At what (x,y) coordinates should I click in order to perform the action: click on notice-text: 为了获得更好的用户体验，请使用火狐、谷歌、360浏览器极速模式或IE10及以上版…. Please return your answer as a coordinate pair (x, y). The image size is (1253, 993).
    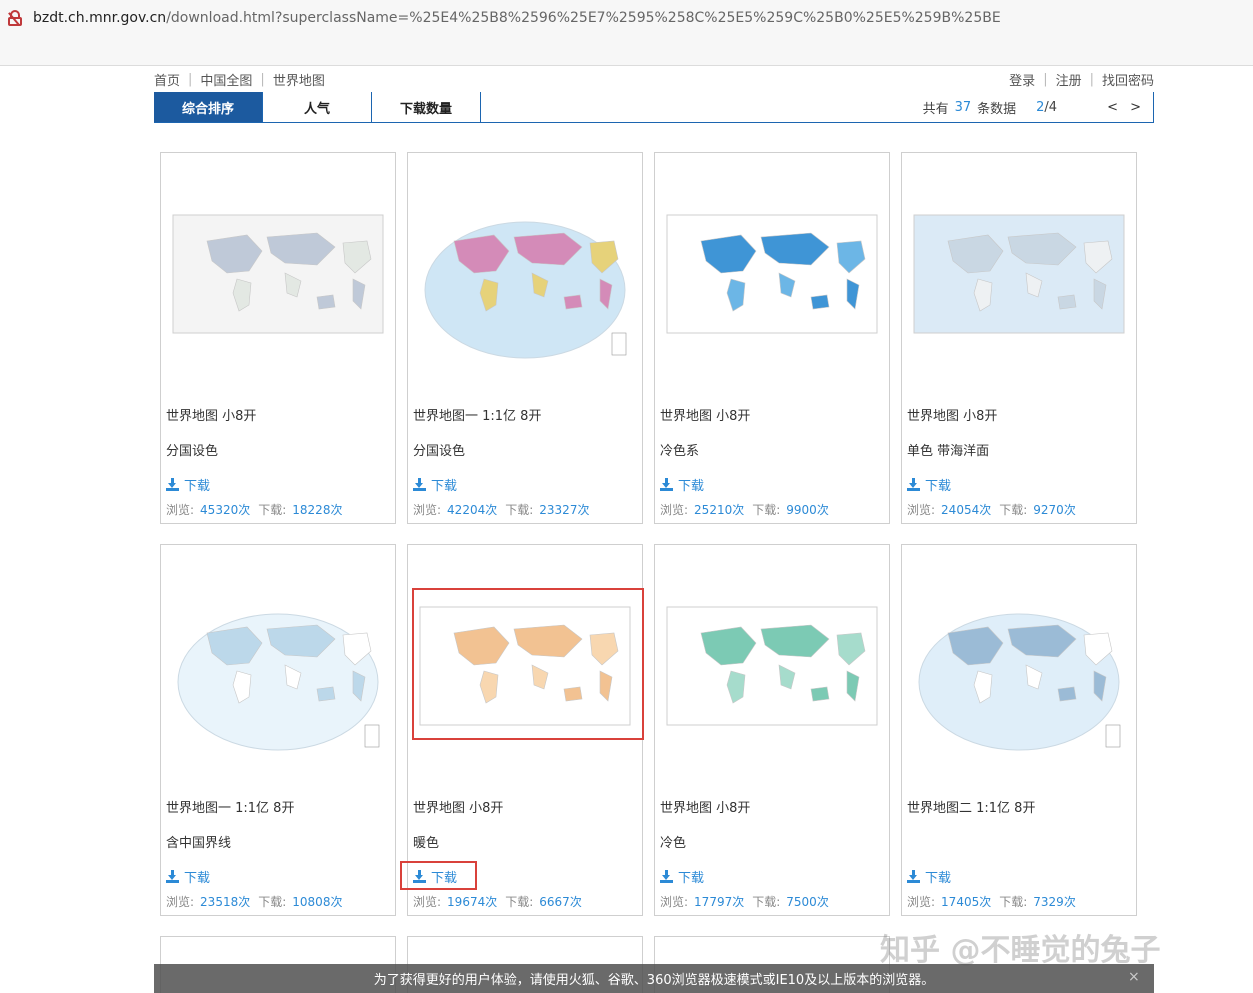
    Looking at the image, I should click on (654, 980).